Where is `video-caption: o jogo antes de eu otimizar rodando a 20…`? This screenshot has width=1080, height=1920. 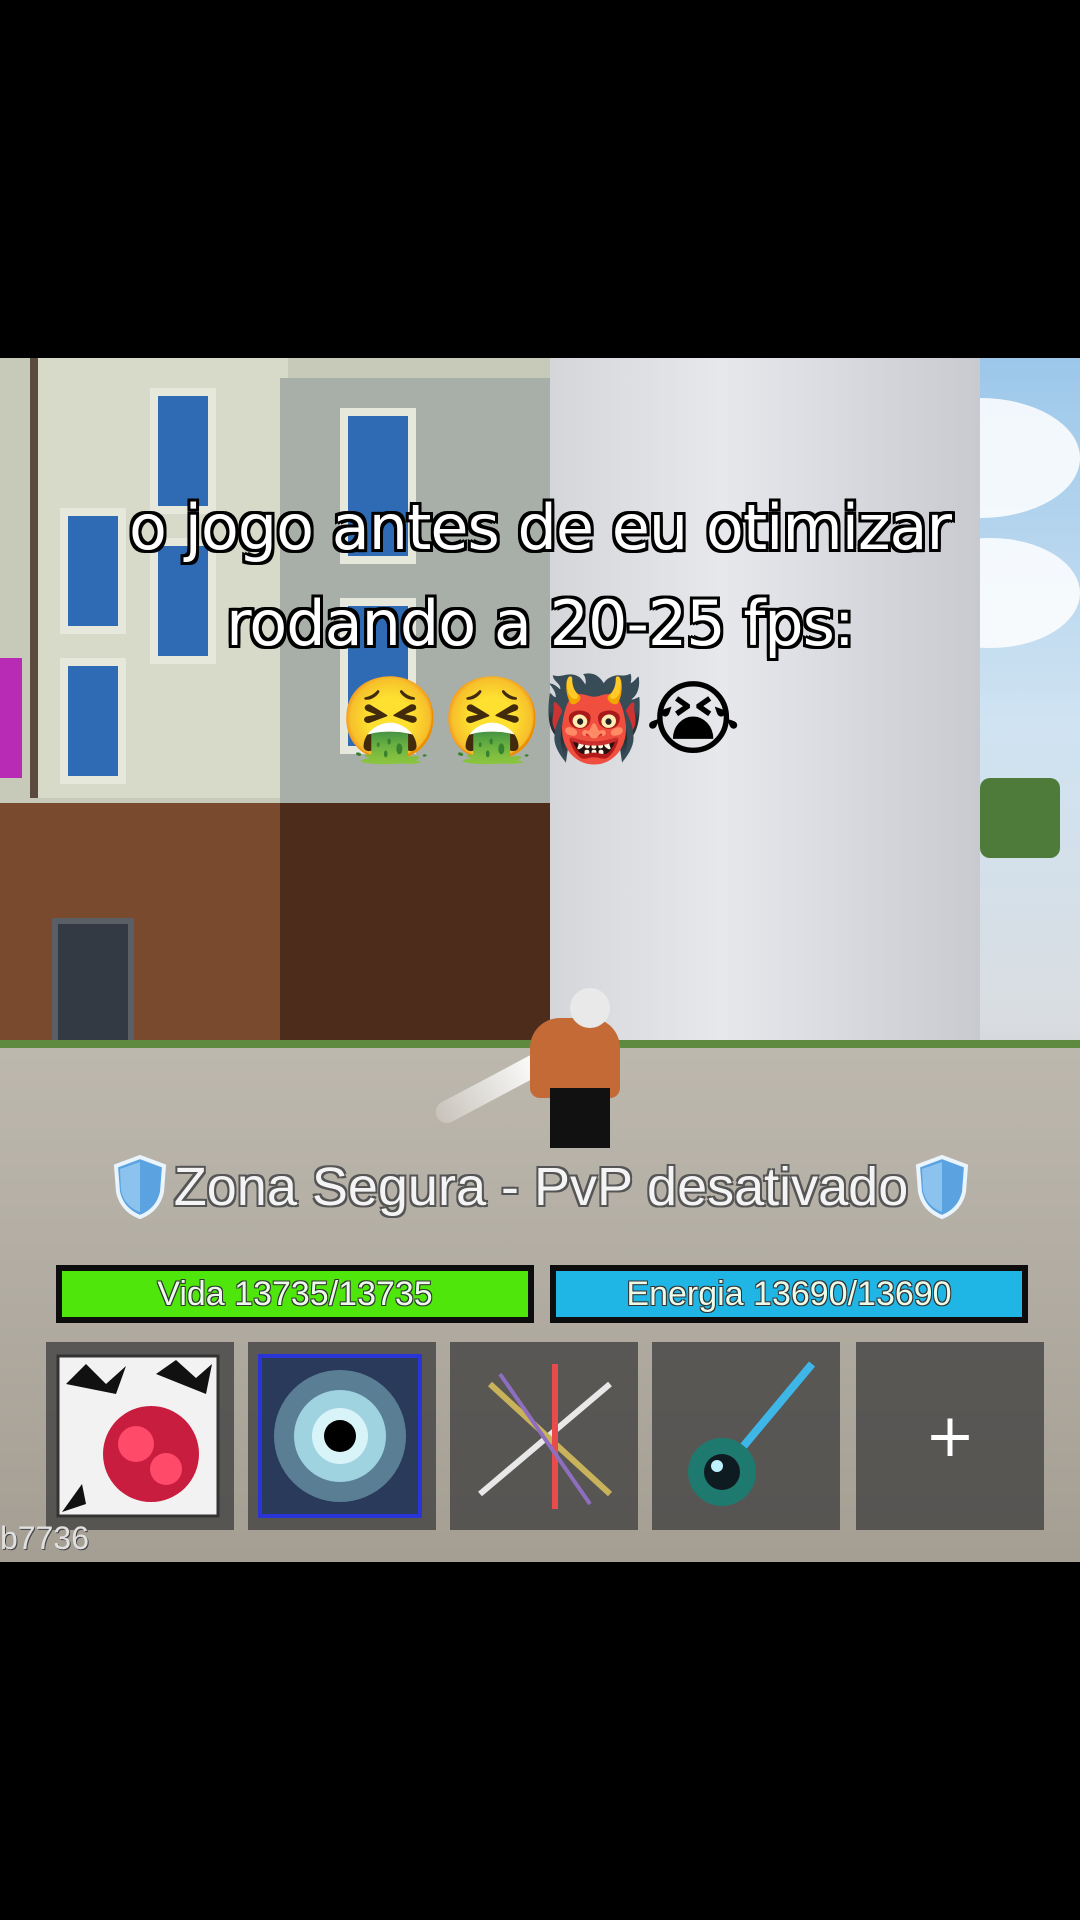
video-caption: o jogo antes de eu otimizar rodando a 20… is located at coordinates (540, 576).